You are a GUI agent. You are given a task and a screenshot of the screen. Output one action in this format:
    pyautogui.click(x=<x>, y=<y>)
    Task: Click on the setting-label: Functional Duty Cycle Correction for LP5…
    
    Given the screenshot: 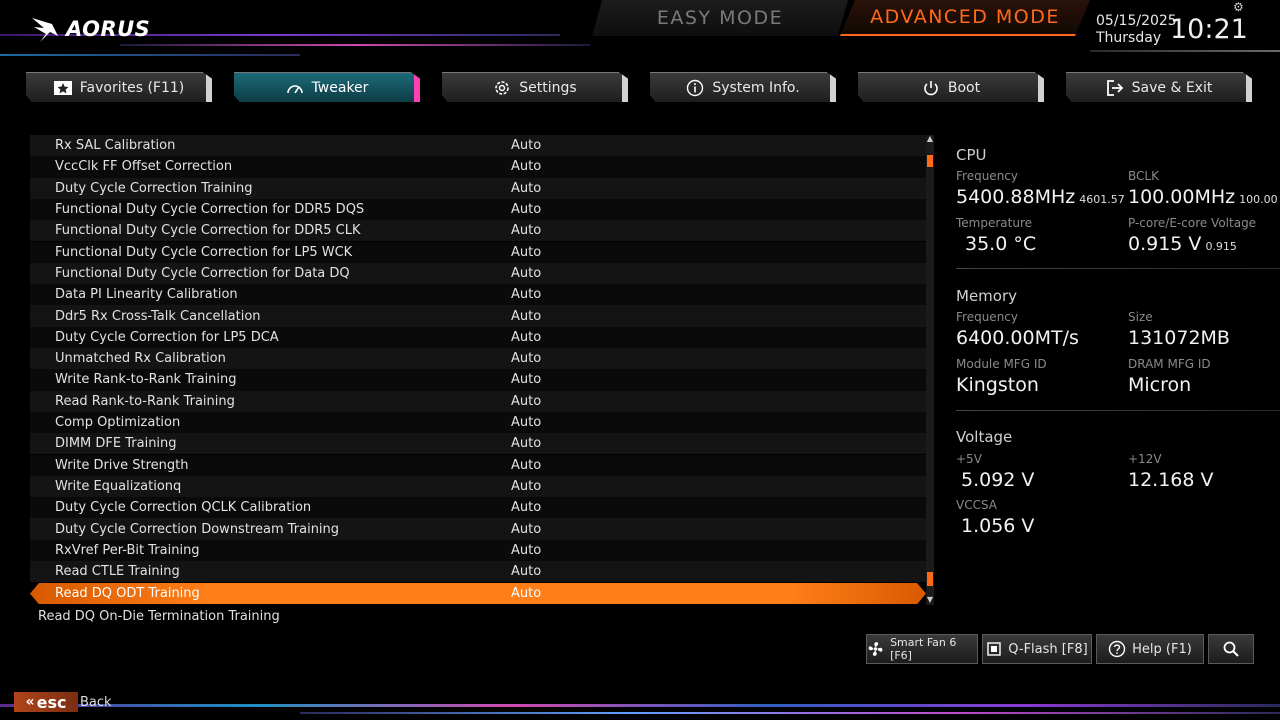 What is the action you would take?
    pyautogui.click(x=204, y=252)
    